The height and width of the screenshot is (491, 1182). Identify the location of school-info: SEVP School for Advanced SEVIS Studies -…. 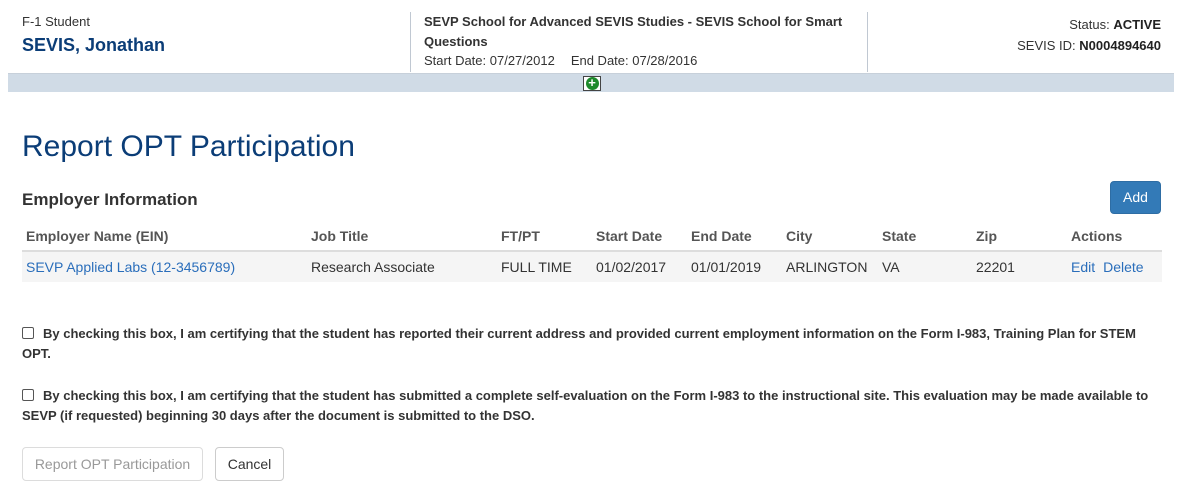
(639, 42).